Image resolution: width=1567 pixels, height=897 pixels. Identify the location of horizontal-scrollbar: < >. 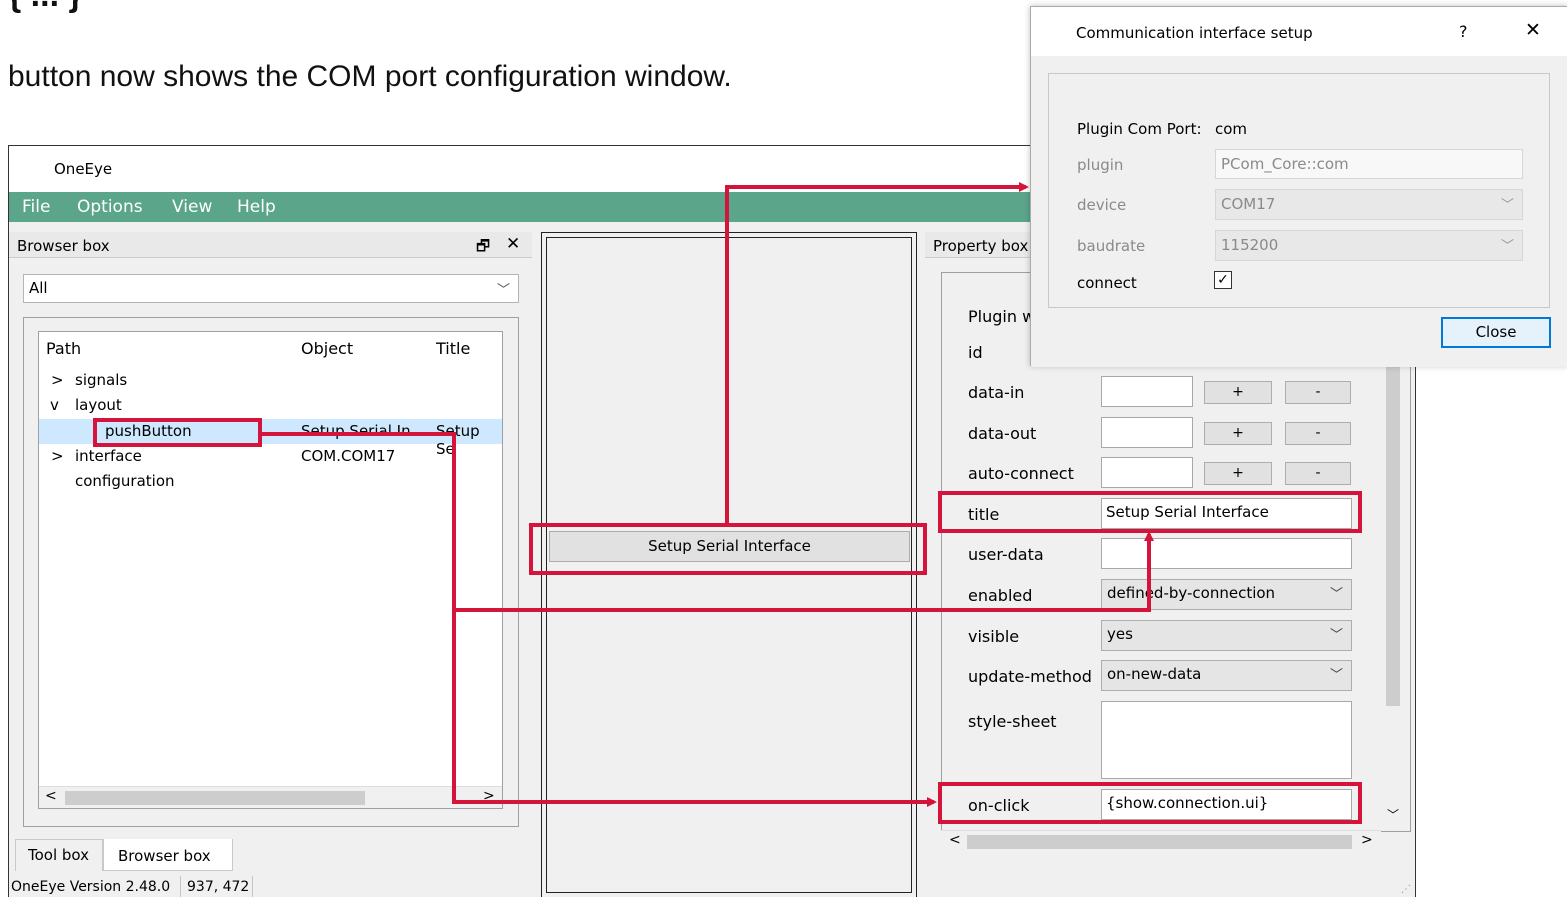
(270, 797).